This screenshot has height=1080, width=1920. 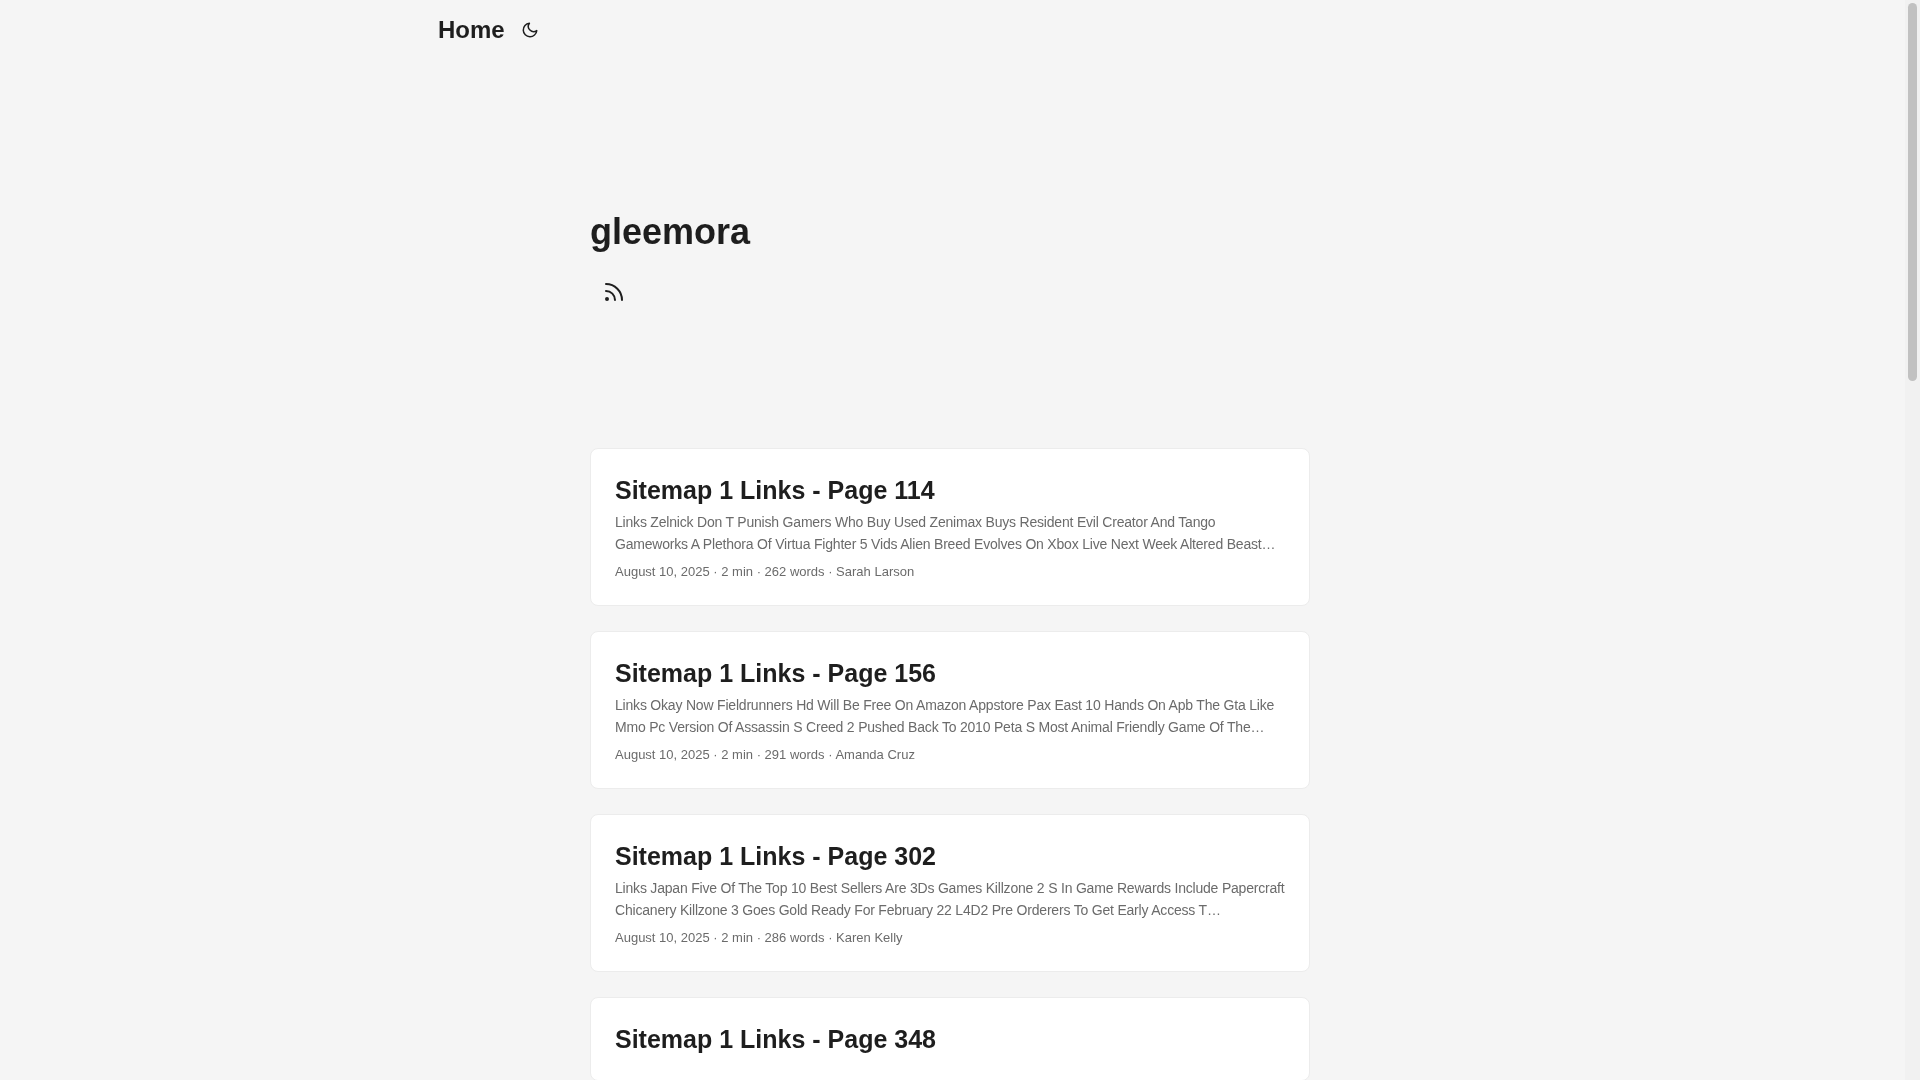 I want to click on post-meta: August 10, 2025 · 2 min · 286 words · Karen Kelly, so click(x=759, y=938).